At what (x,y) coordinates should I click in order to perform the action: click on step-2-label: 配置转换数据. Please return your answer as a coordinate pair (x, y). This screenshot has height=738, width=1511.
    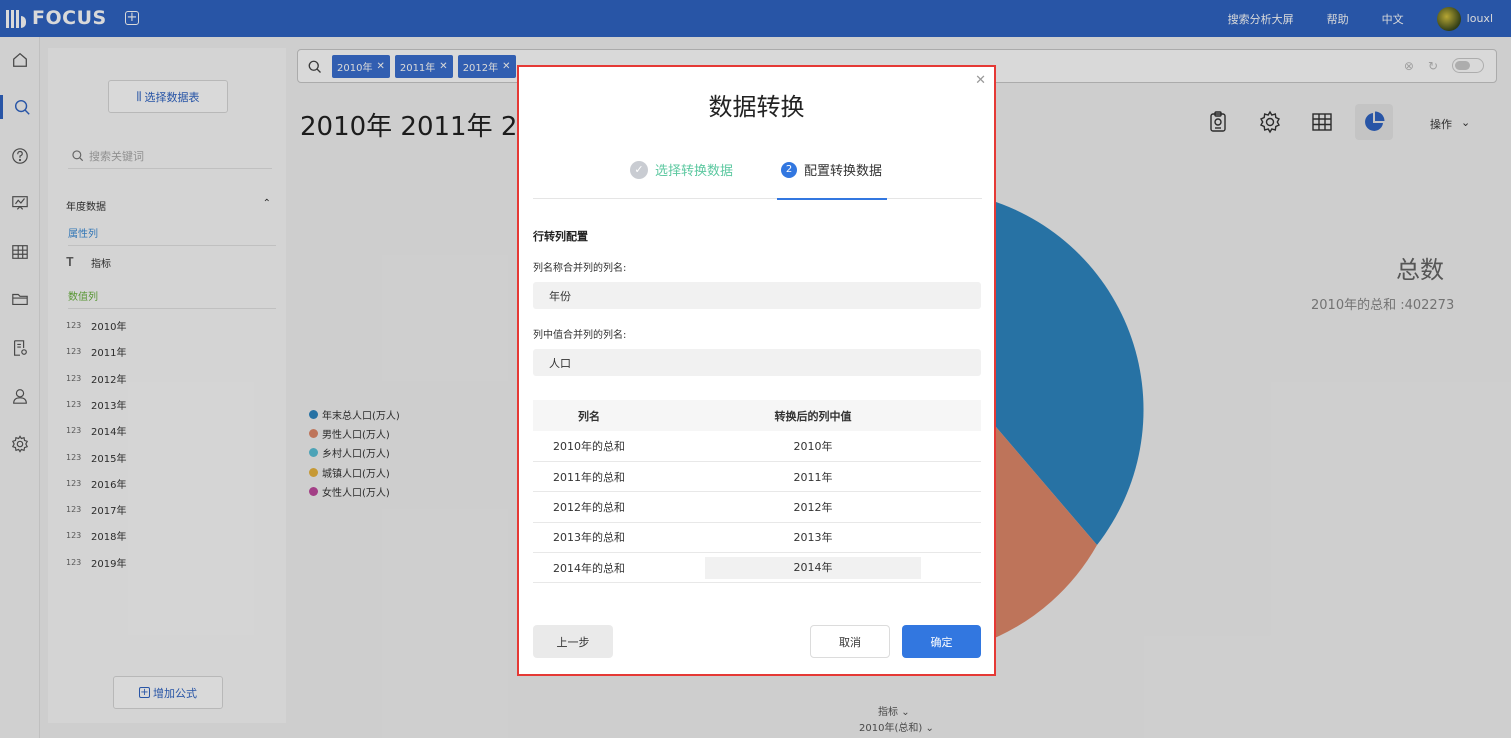
    Looking at the image, I should click on (843, 171).